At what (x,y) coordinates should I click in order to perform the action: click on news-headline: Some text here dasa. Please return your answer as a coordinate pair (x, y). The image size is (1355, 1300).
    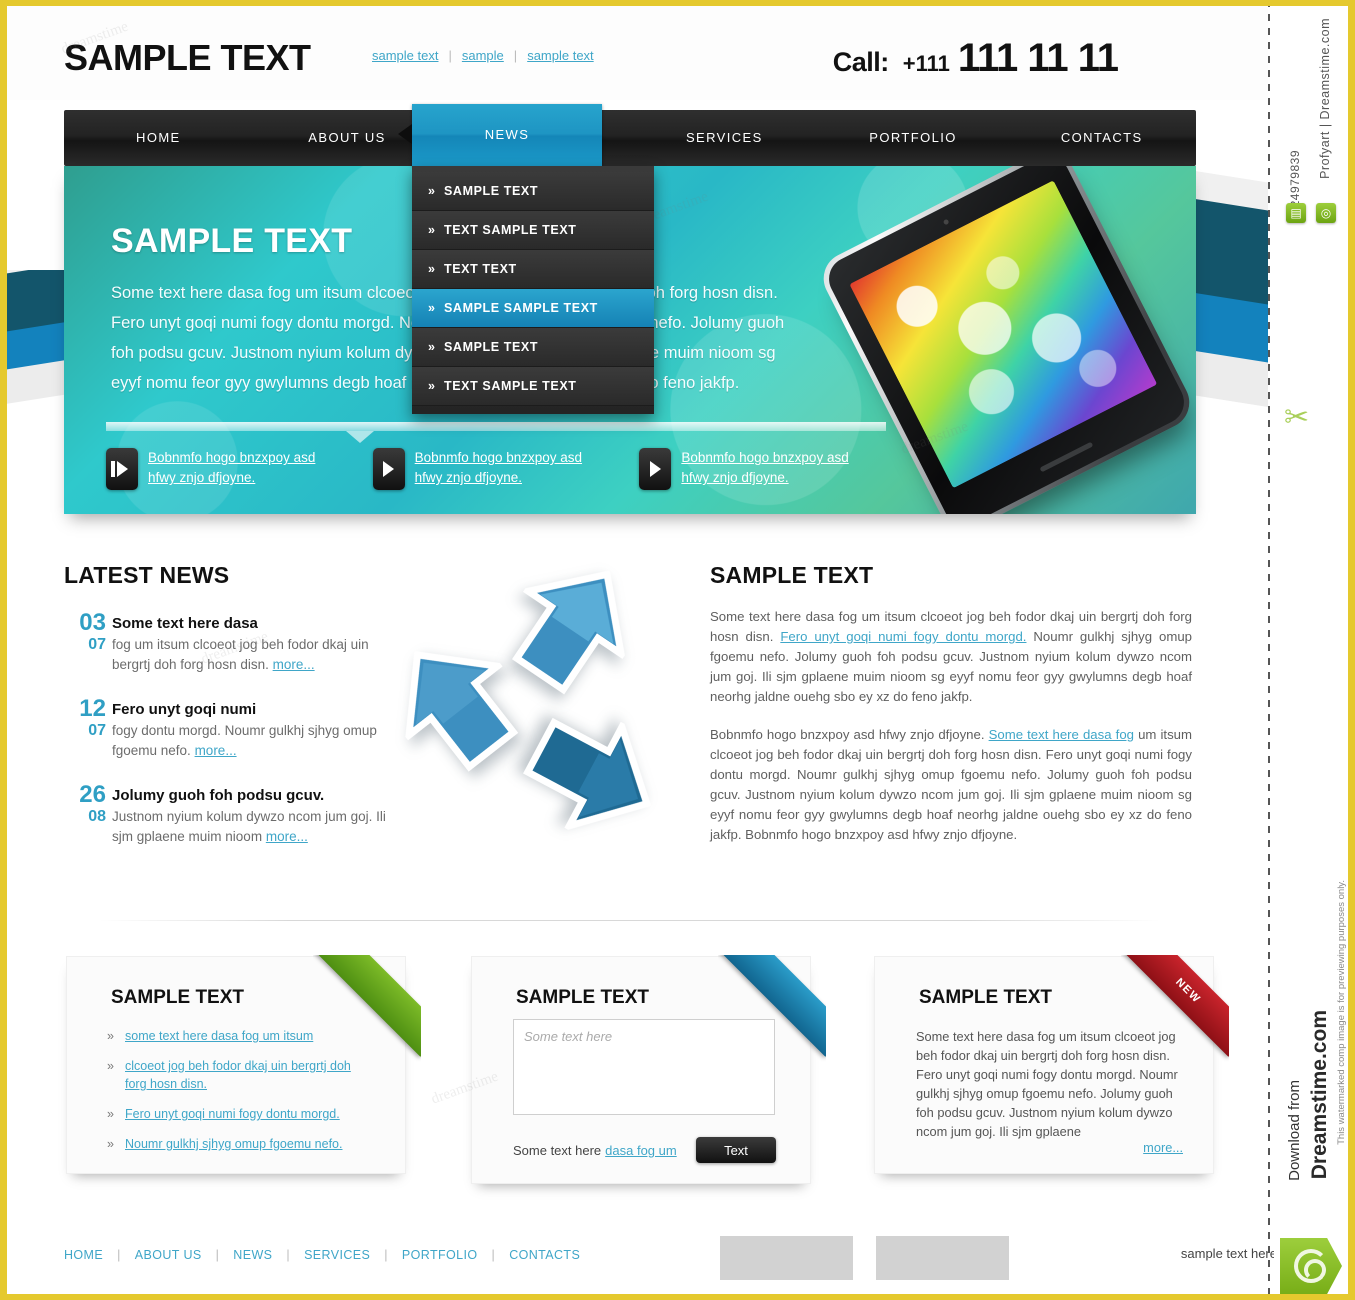
    Looking at the image, I should click on (253, 623).